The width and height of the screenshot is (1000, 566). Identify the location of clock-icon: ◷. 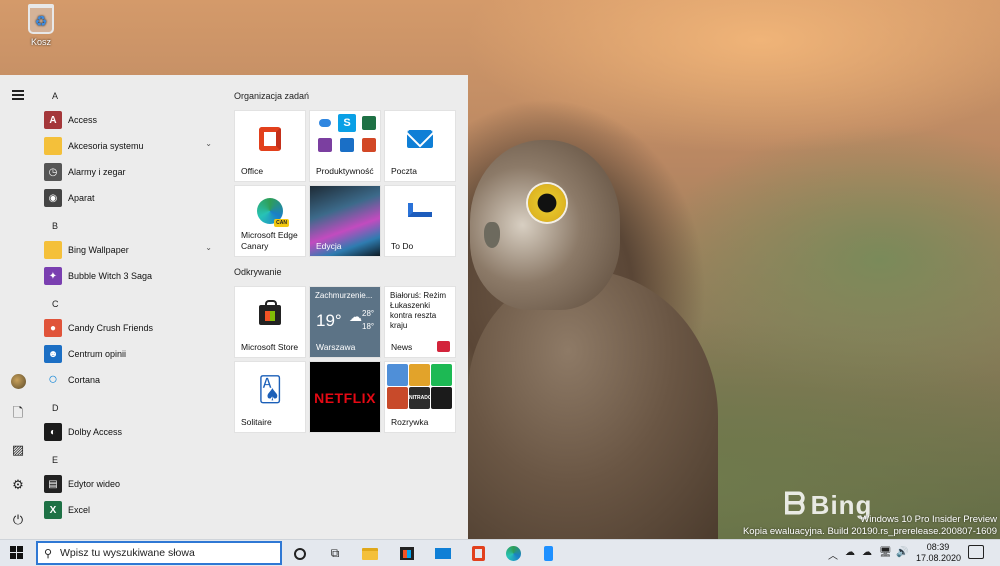
(53, 172).